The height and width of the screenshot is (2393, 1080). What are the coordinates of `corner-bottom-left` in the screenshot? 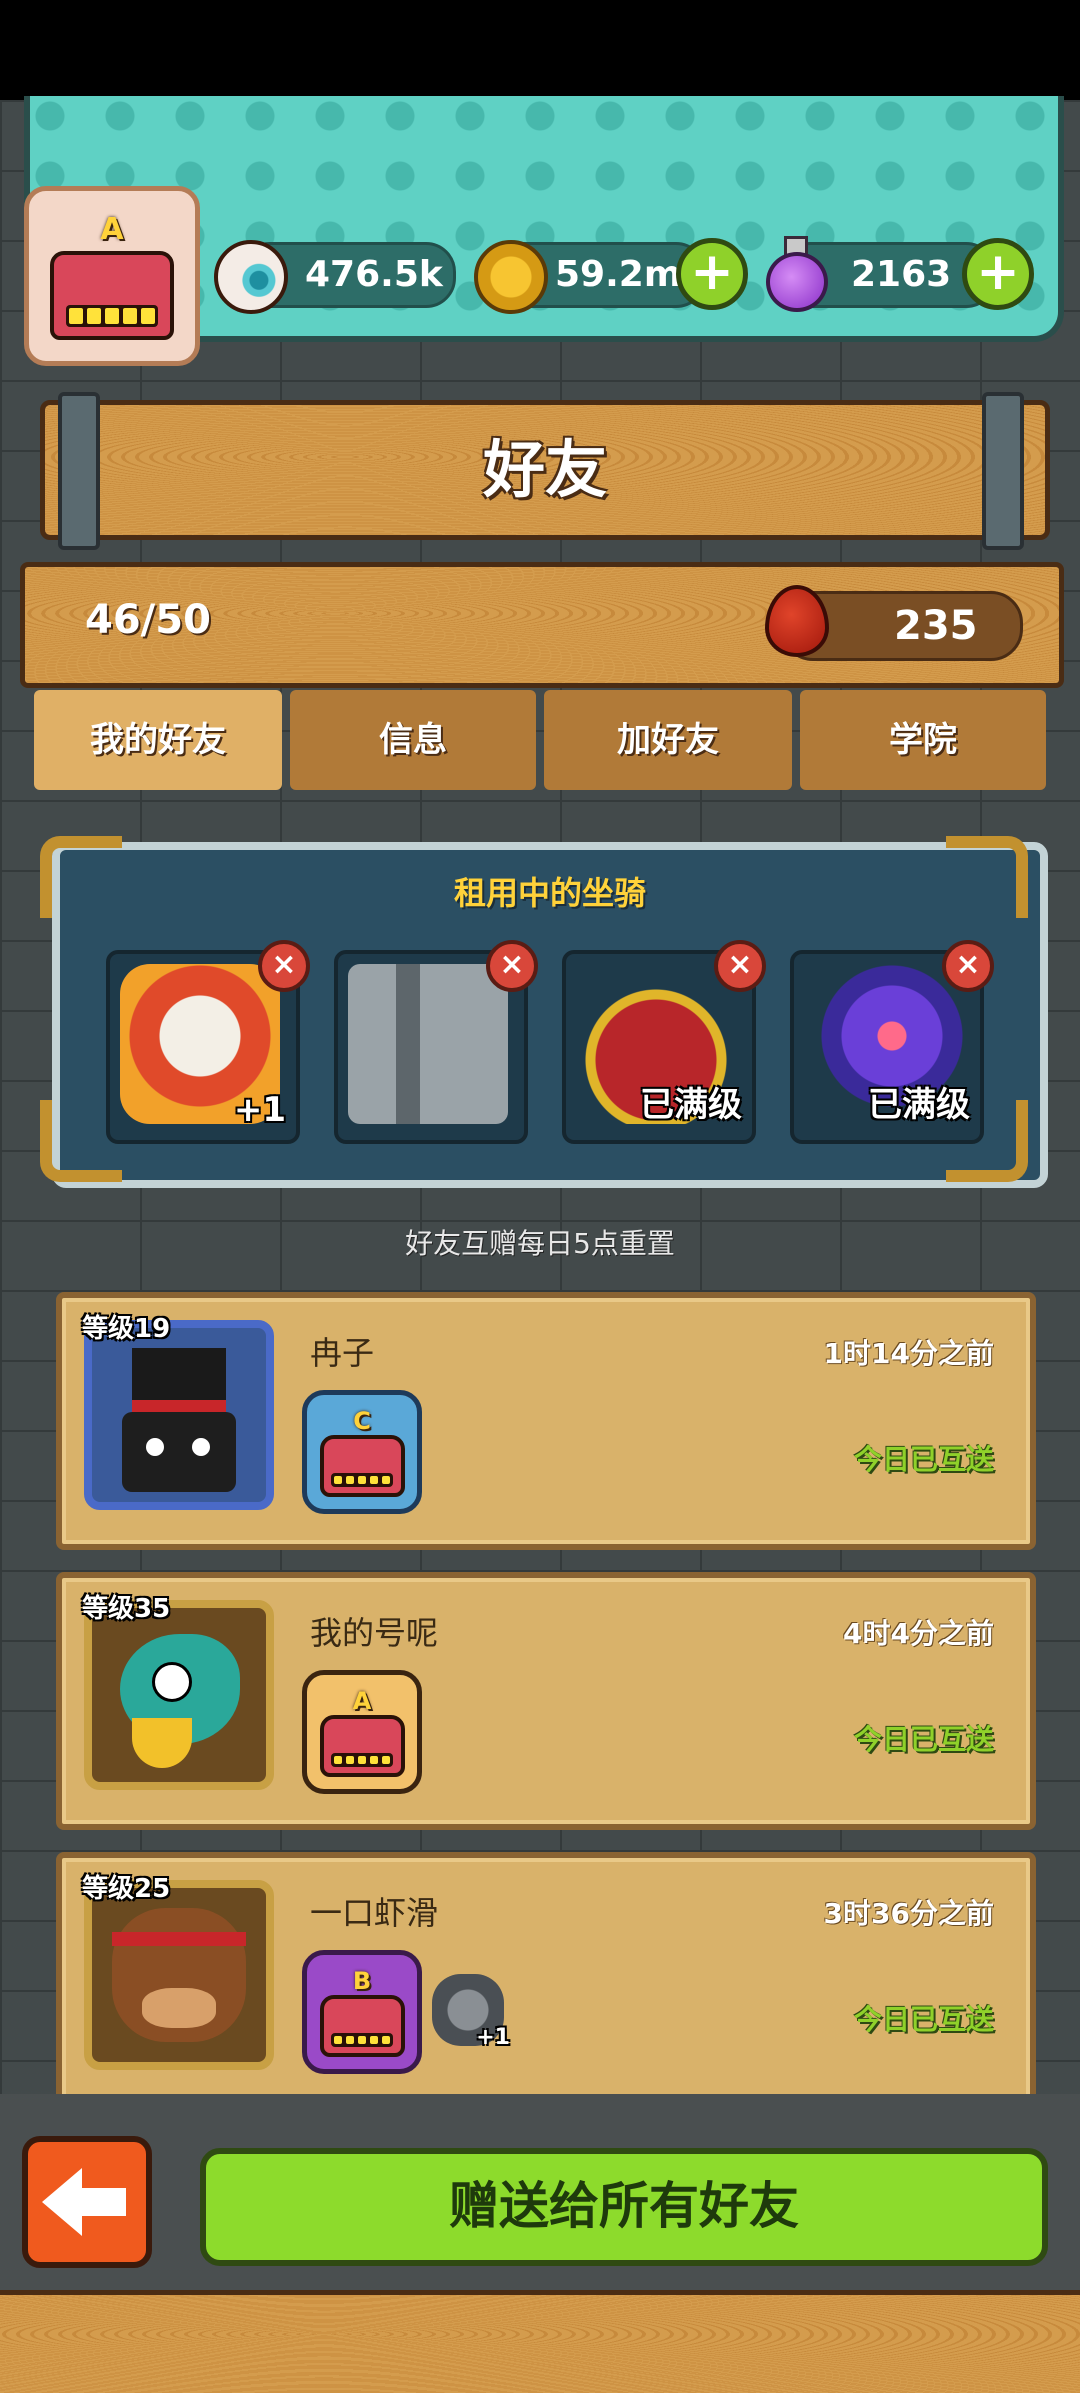 It's located at (81, 1141).